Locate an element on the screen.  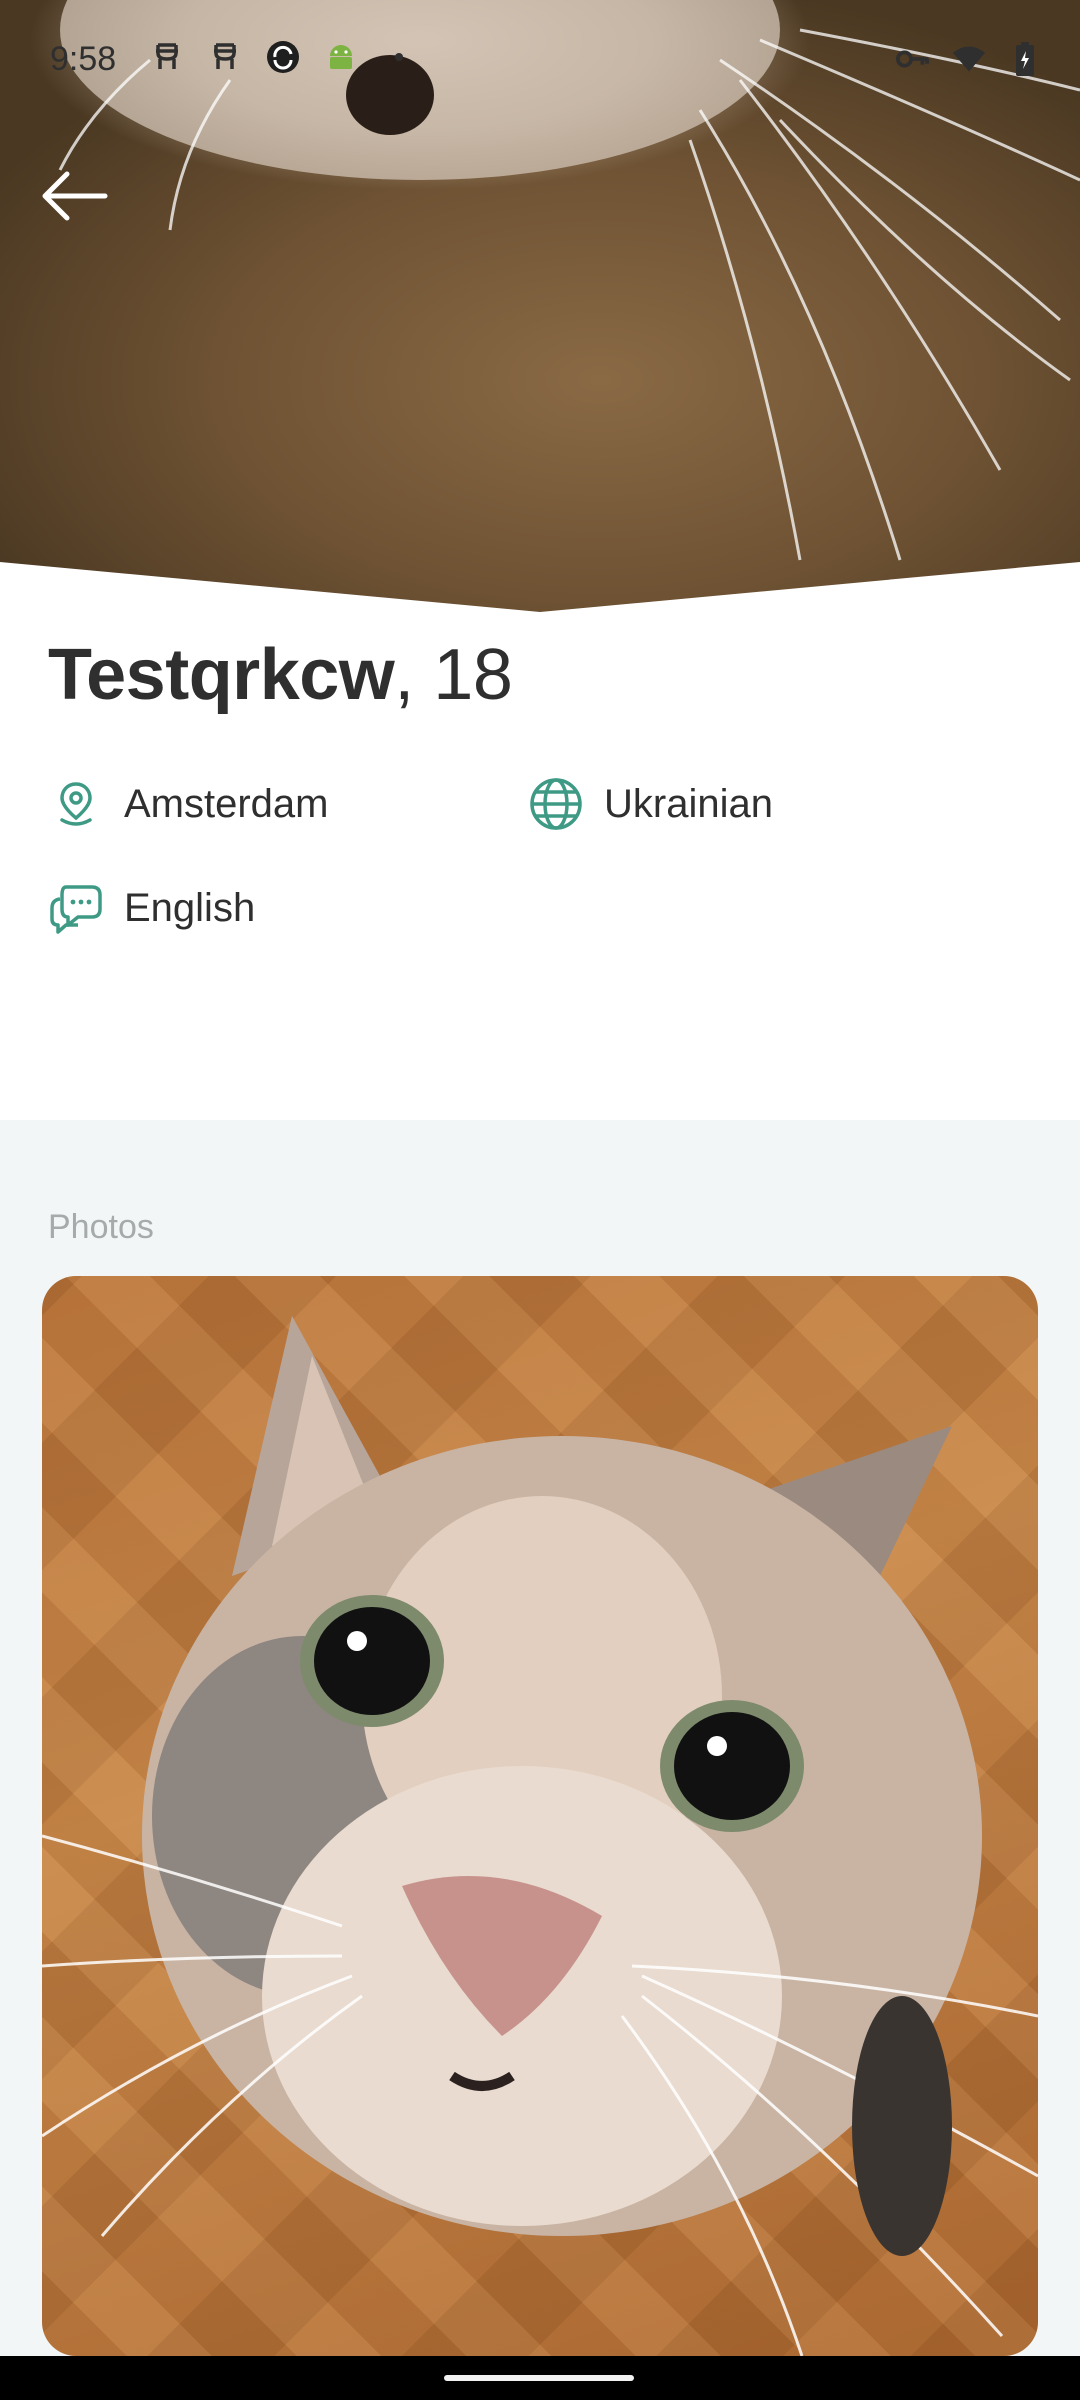
battery-icon is located at coordinates (1025, 59).